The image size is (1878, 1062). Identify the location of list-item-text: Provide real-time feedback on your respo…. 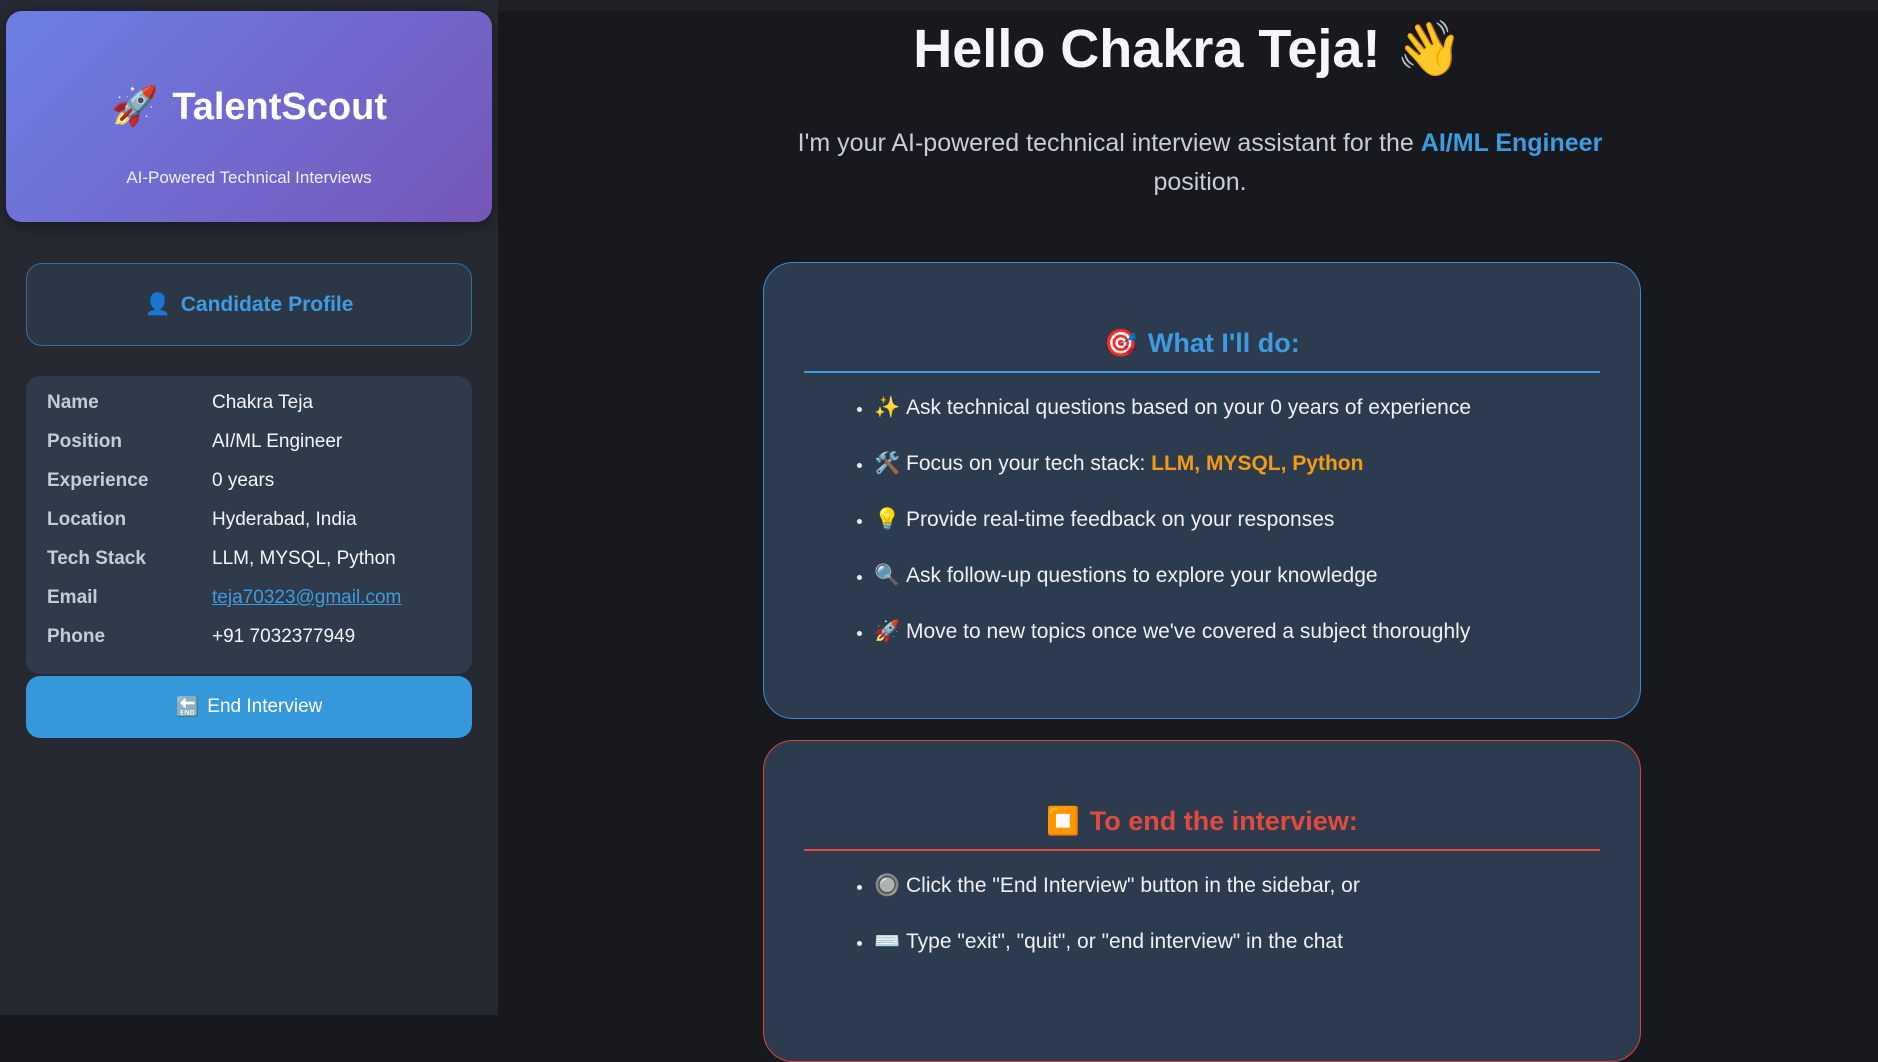
(1120, 519).